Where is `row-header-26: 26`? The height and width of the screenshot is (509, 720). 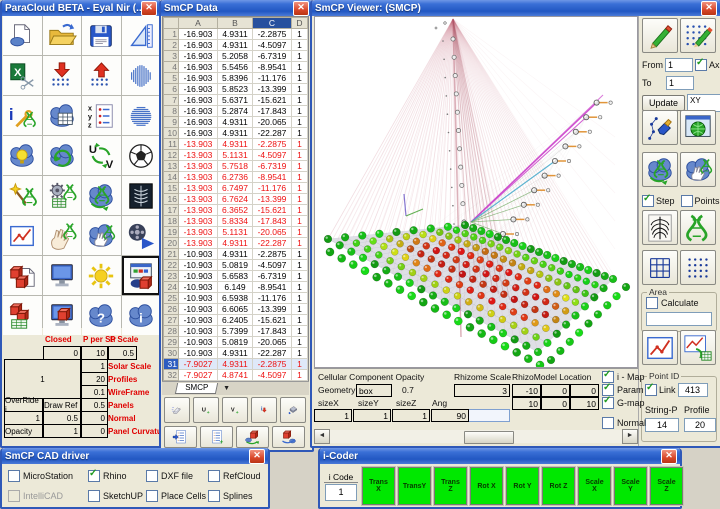 row-header-26: 26 is located at coordinates (171, 309).